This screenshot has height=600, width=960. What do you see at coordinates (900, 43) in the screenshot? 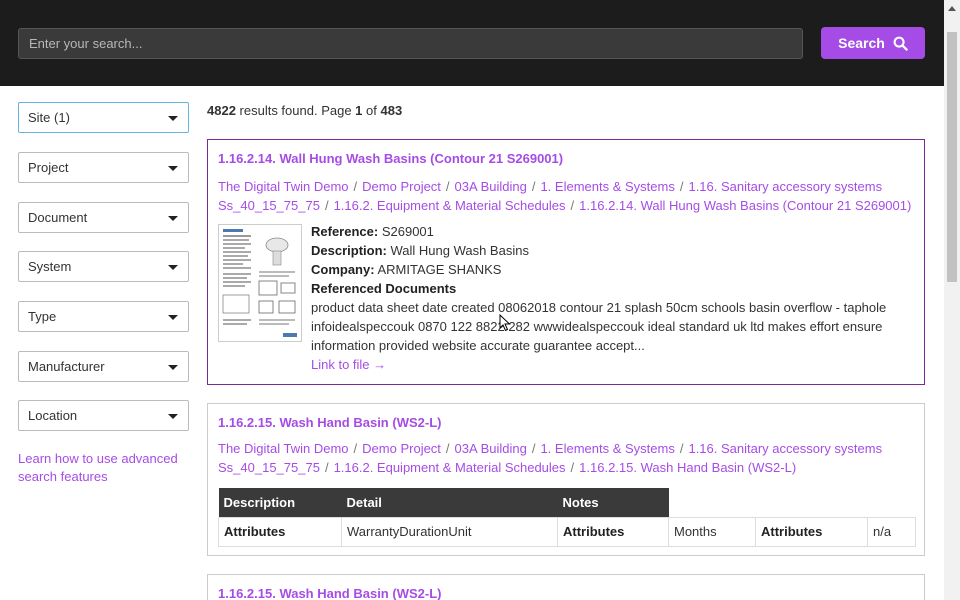
I see `search-icon` at bounding box center [900, 43].